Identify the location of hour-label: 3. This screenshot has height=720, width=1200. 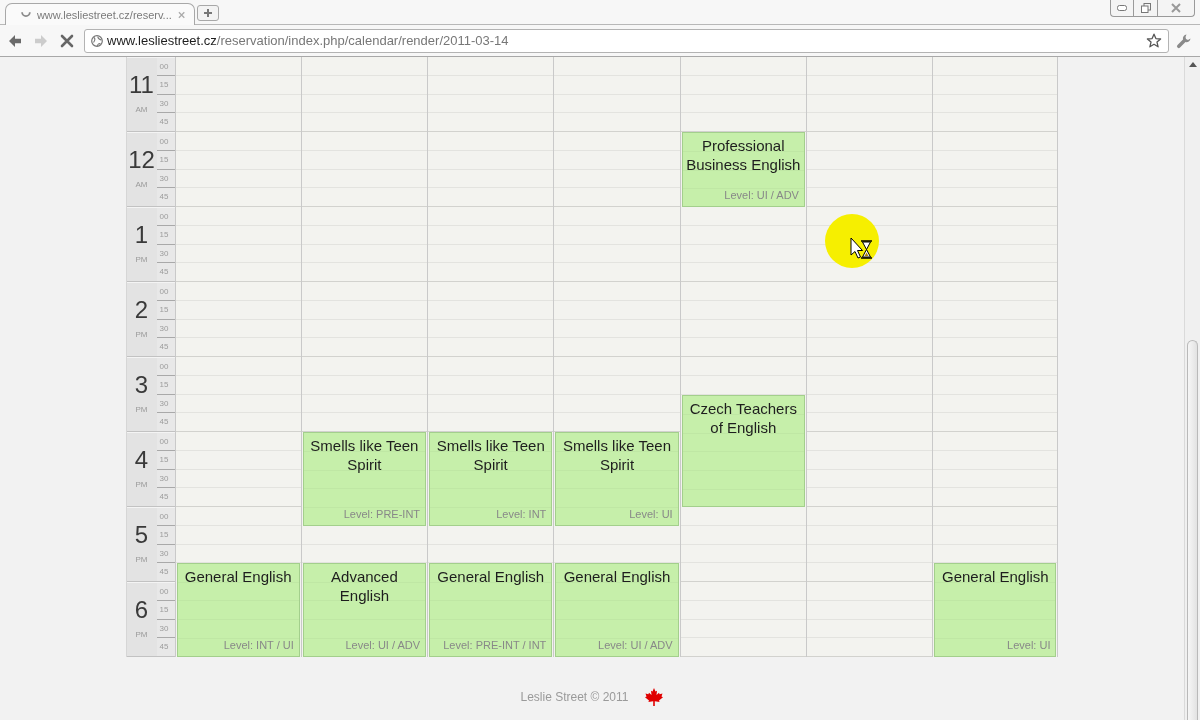
(141, 385).